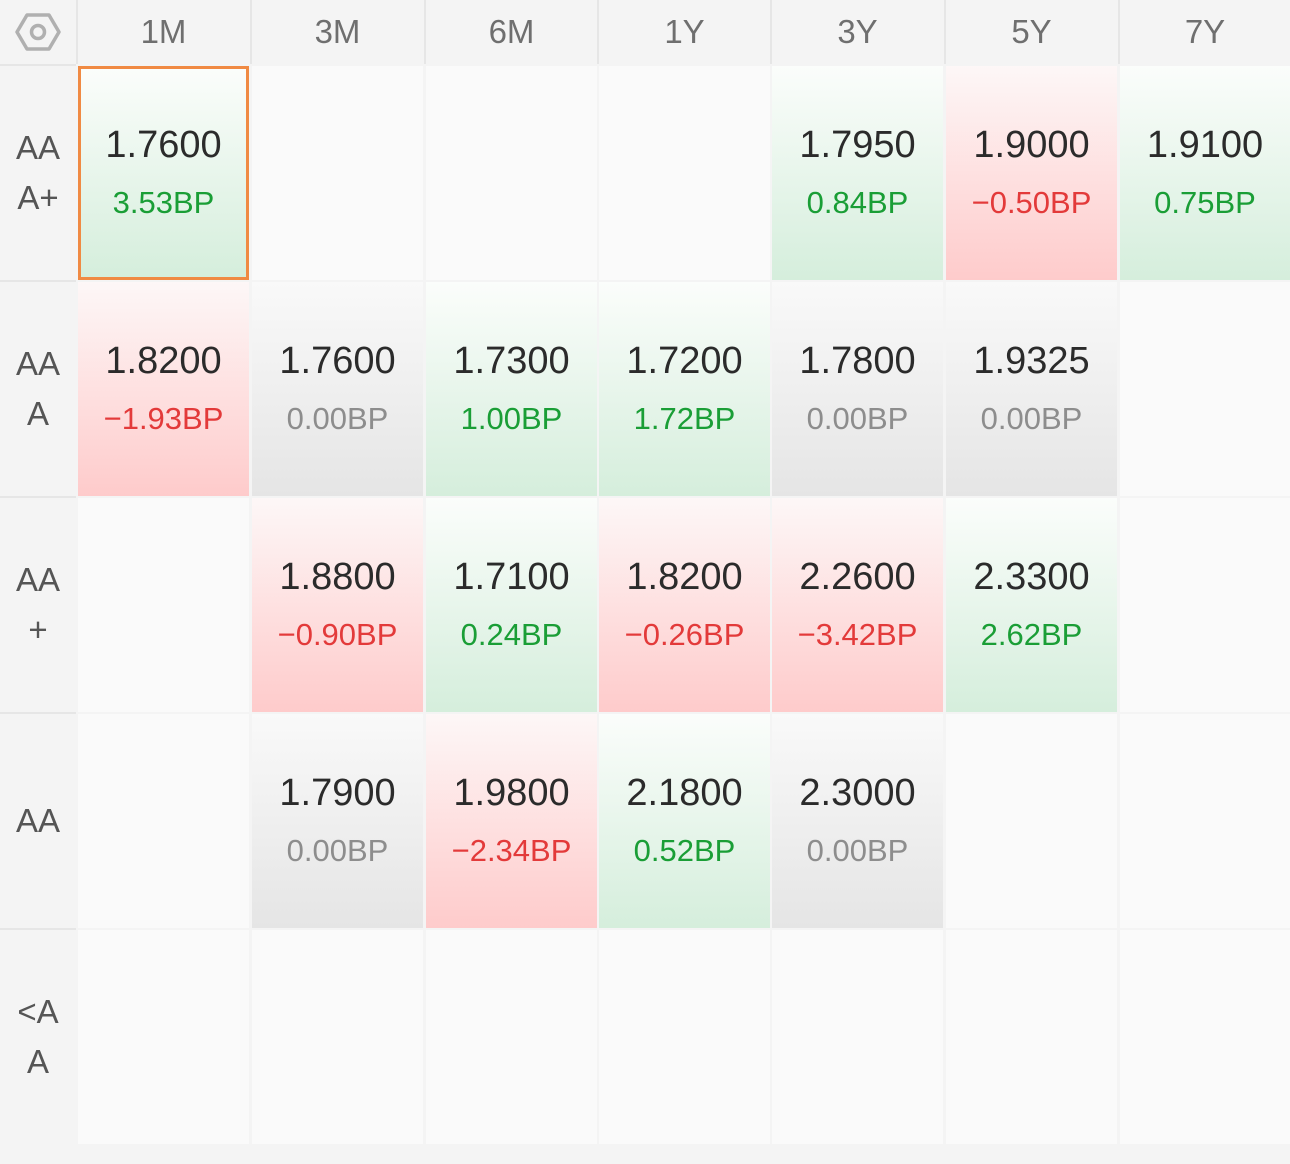 The height and width of the screenshot is (1164, 1290). I want to click on yield-cell: 1.8200 −0.26BP, so click(684, 605).